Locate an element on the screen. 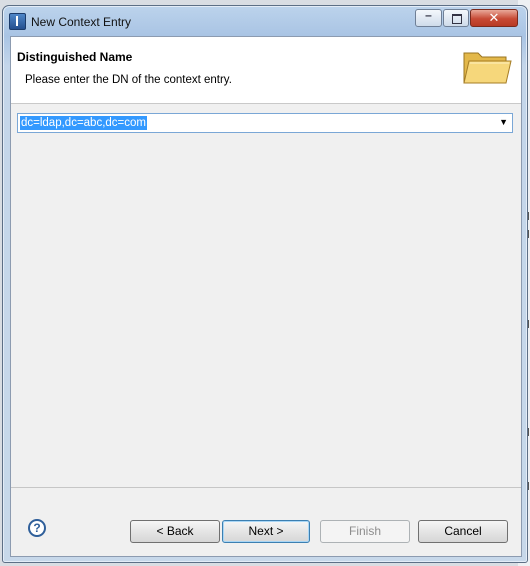 Image resolution: width=530 pixels, height=566 pixels. folder-icon is located at coordinates (487, 68).